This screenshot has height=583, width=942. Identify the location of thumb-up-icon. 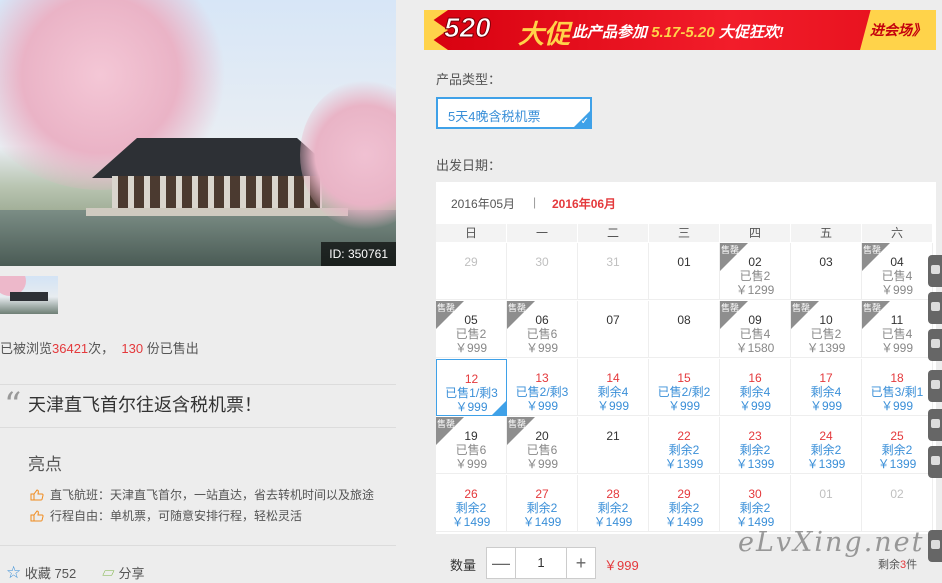
(37, 495).